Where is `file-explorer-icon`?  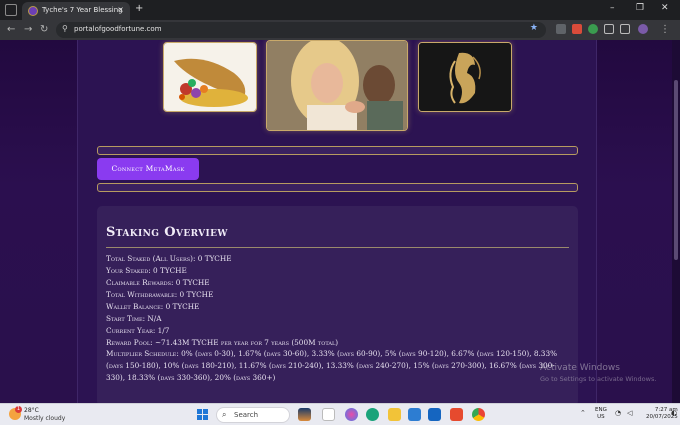
file-explorer-icon is located at coordinates (394, 414).